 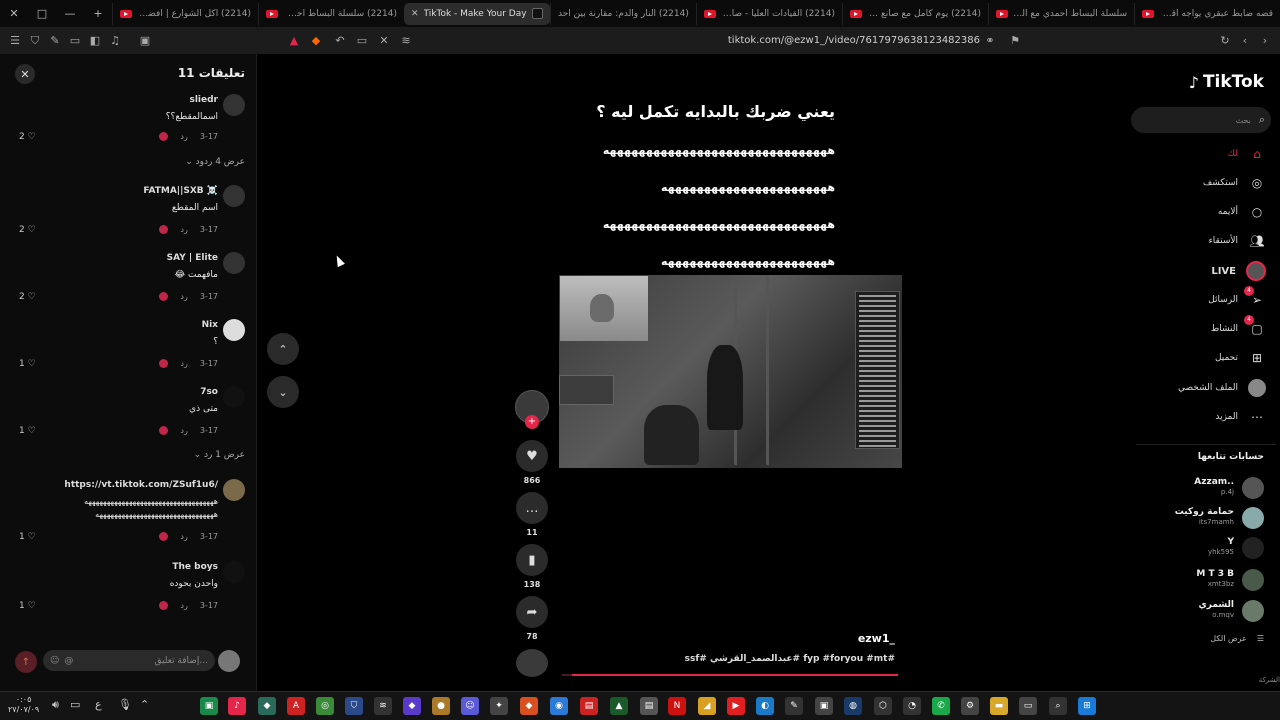 I want to click on comment-username: sliedr, so click(x=203, y=100).